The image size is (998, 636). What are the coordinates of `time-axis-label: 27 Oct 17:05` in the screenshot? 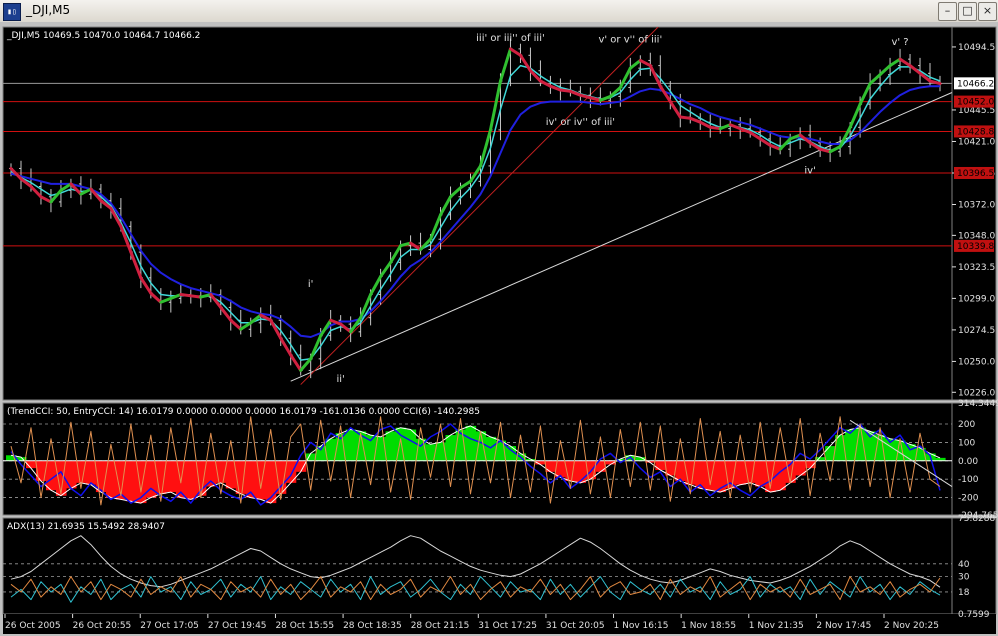 It's located at (169, 626).